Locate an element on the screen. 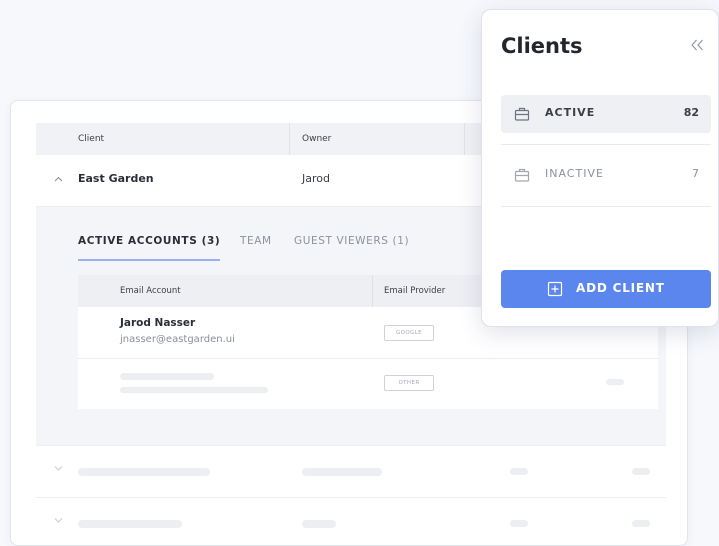  active-tab-indicator is located at coordinates (149, 260).